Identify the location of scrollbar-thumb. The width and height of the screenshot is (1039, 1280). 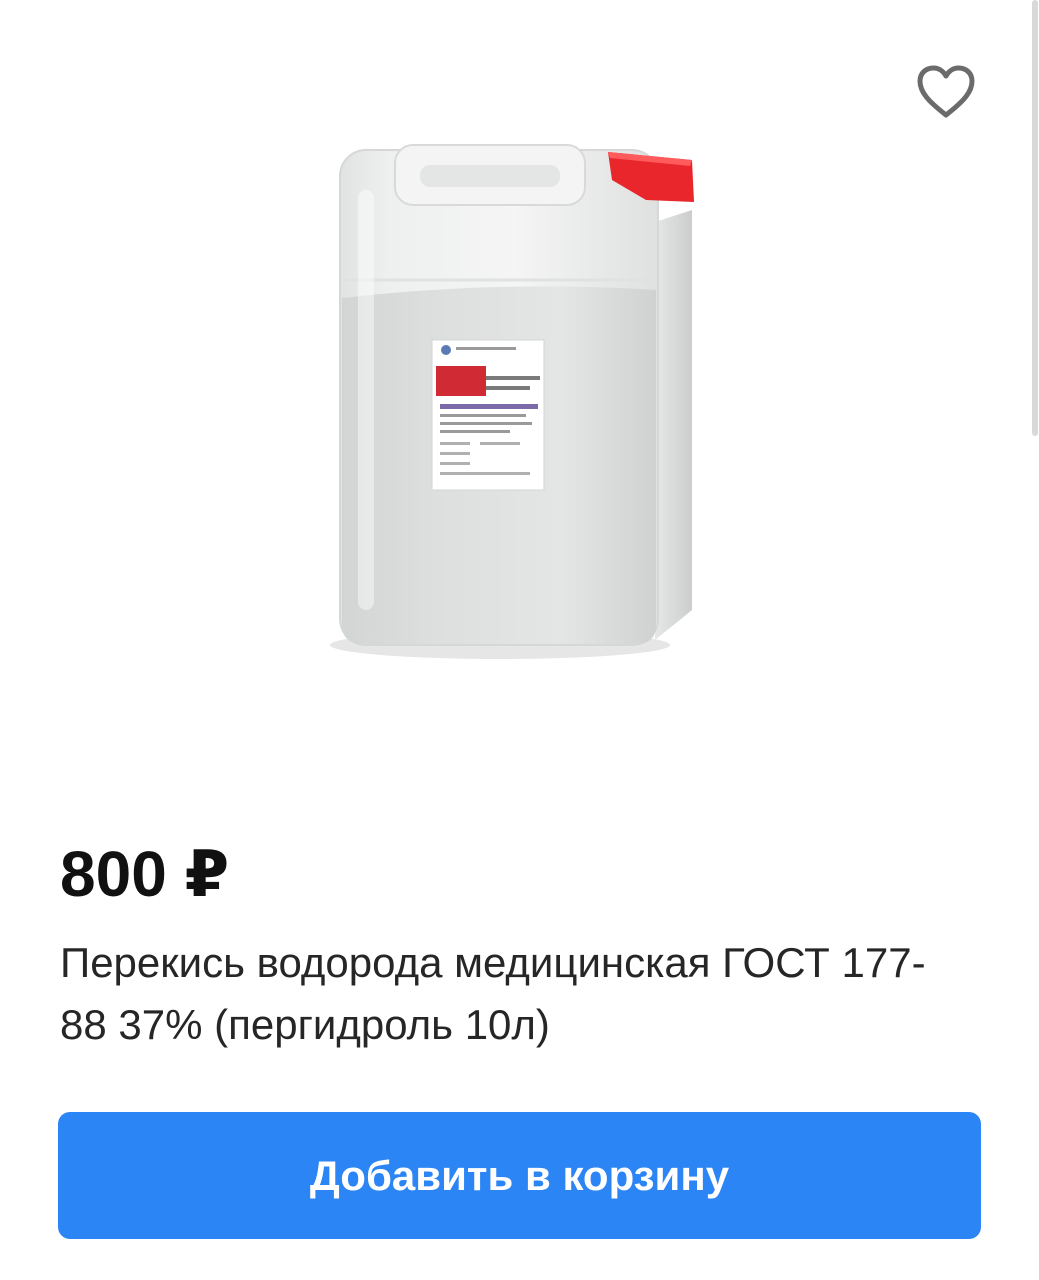
(1035, 218).